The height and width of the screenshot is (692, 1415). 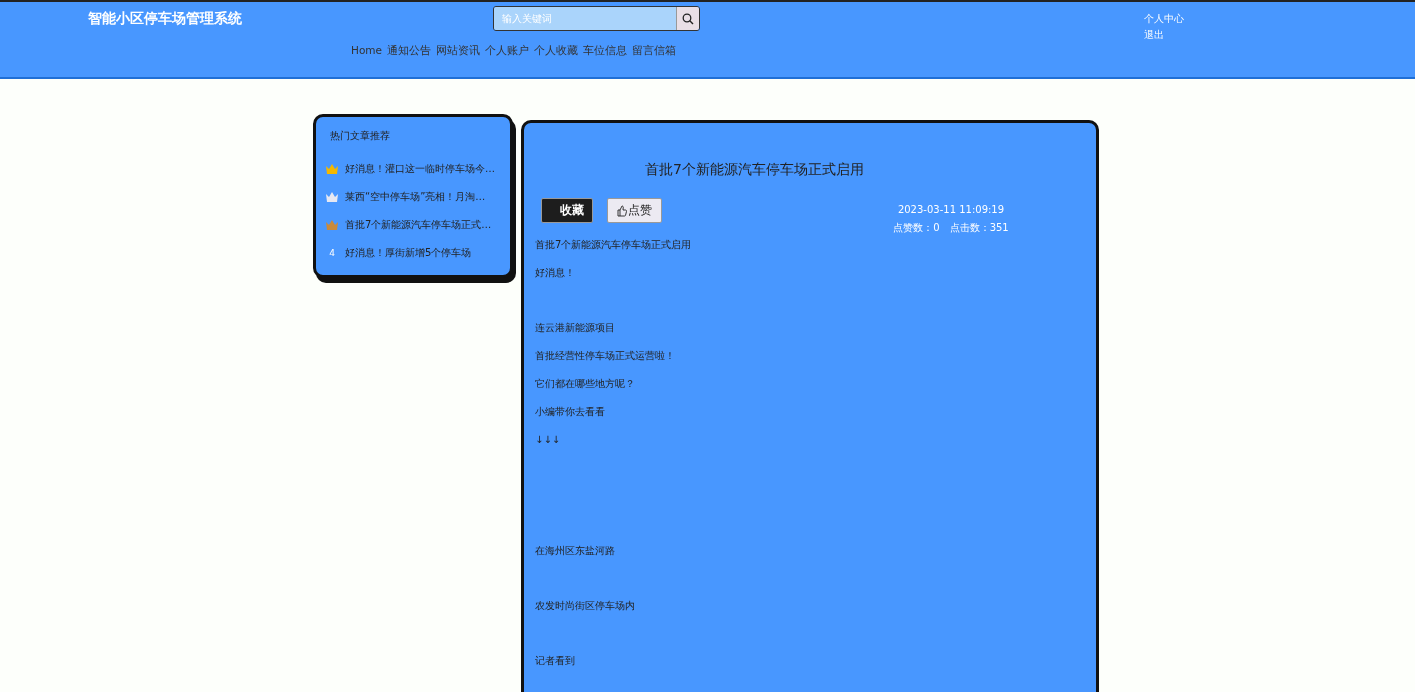 What do you see at coordinates (408, 253) in the screenshot?
I see `article-link: 好消息！厚街新增5个停车场` at bounding box center [408, 253].